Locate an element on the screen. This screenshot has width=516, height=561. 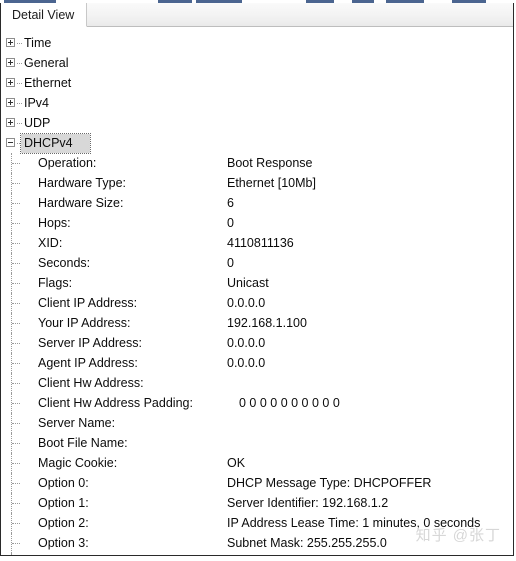
tree-node-label: Ethernet is located at coordinates (48, 83).